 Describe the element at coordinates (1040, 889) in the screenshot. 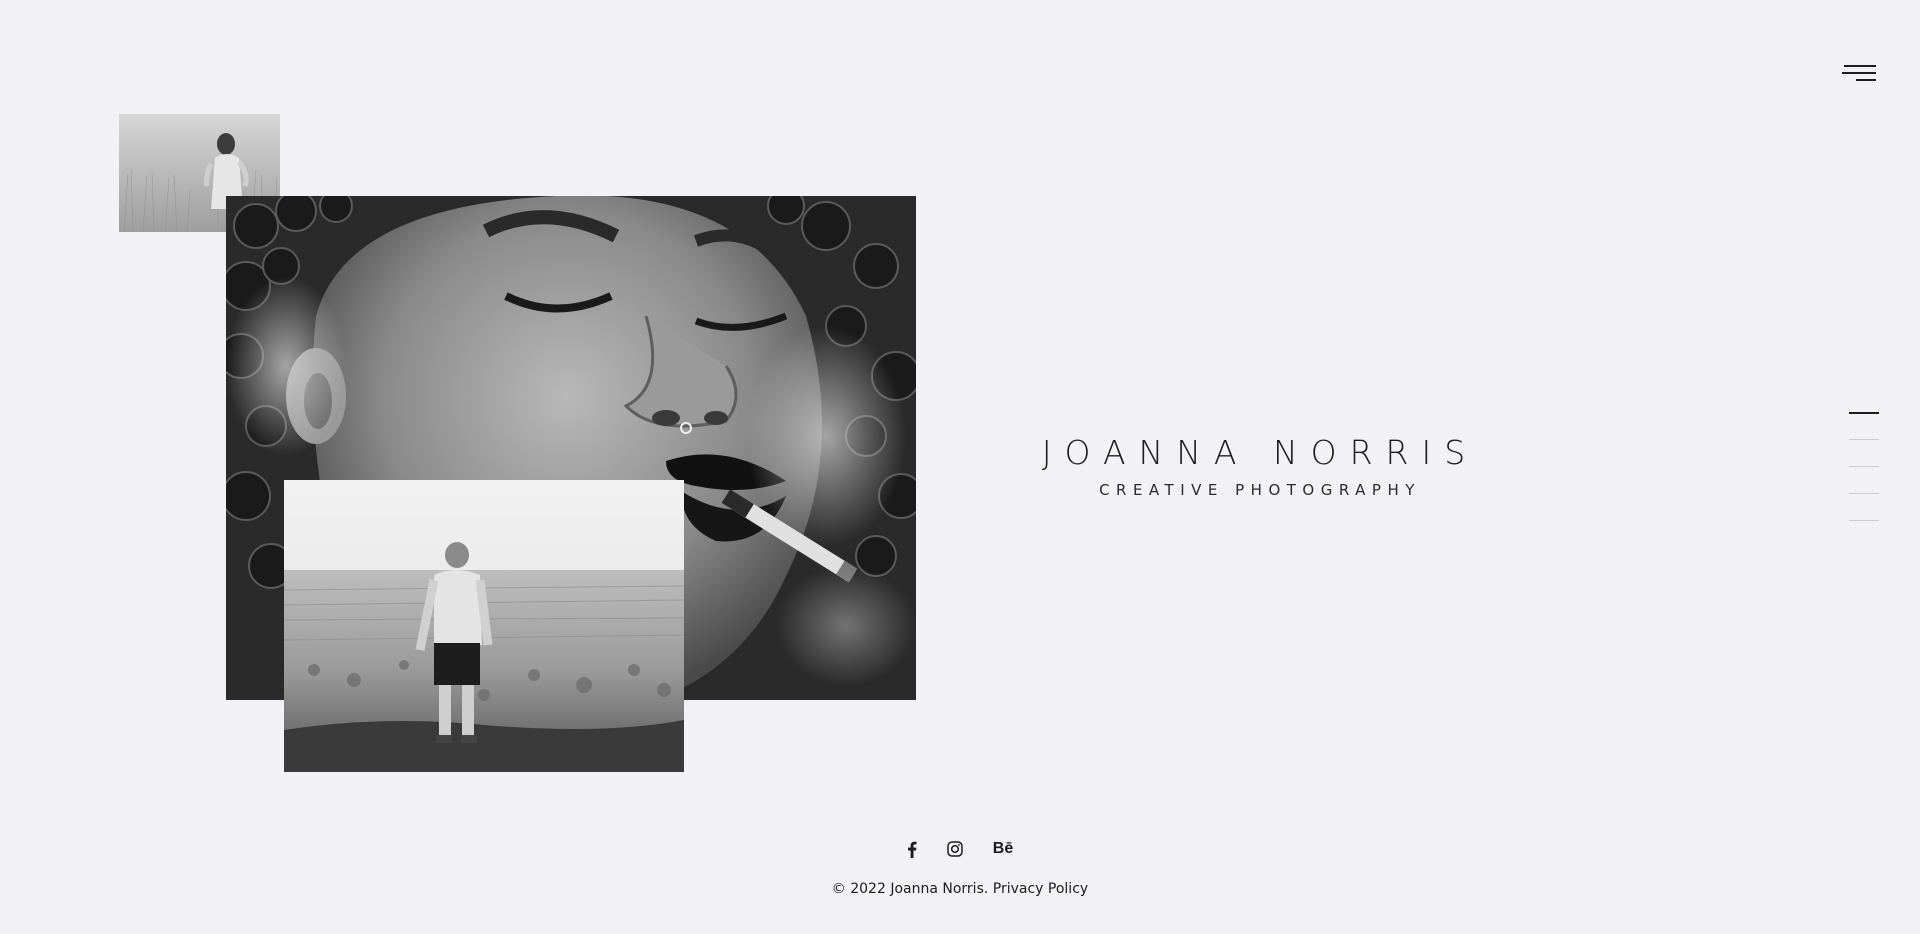

I see `privacy-policy-link: Privacy Policy` at that location.